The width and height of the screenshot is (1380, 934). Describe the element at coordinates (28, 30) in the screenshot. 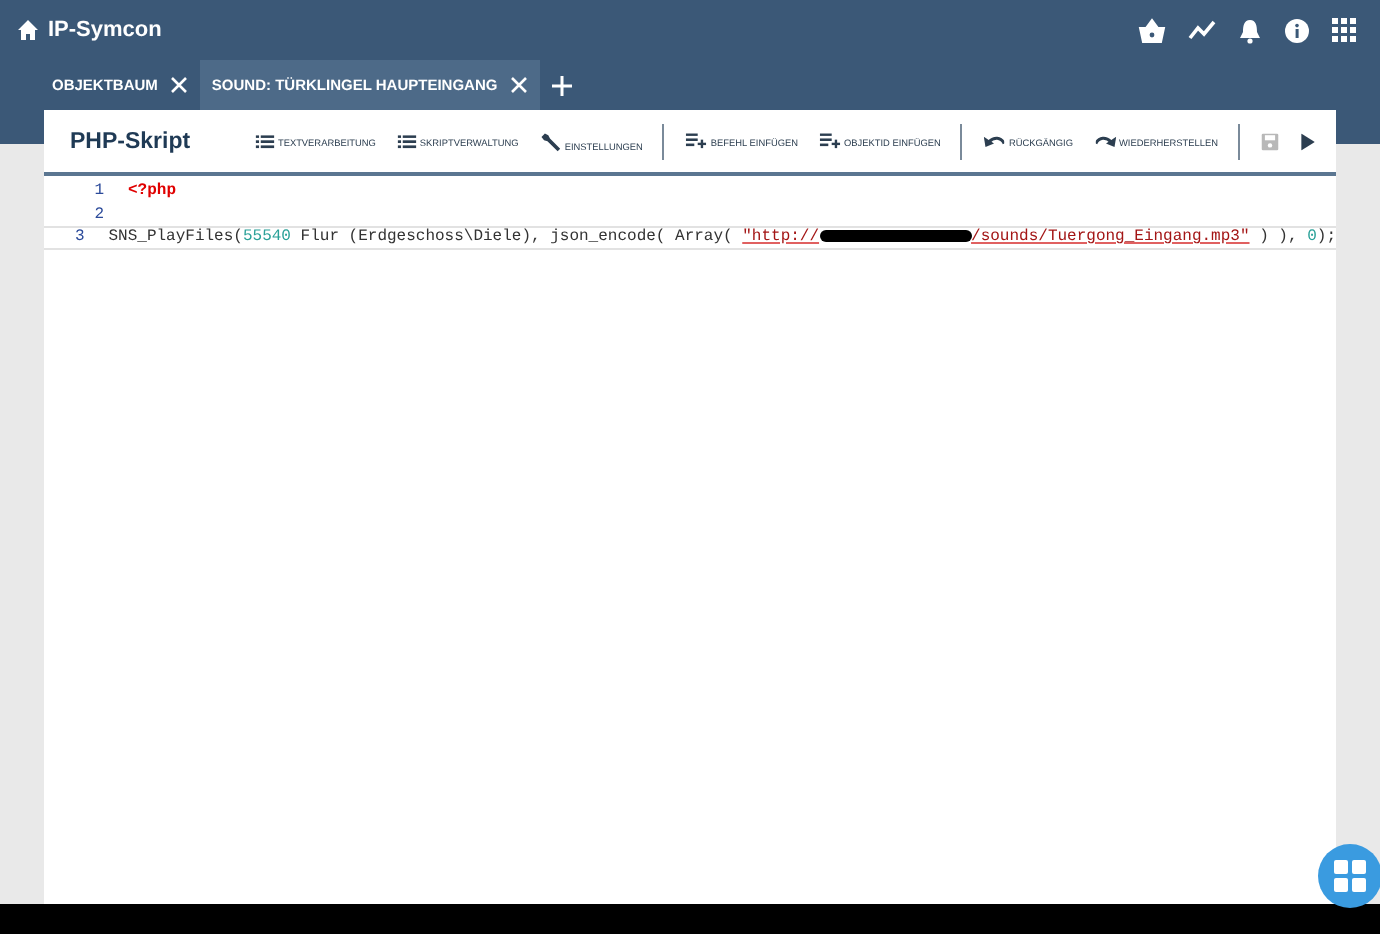

I see `home-icon` at that location.